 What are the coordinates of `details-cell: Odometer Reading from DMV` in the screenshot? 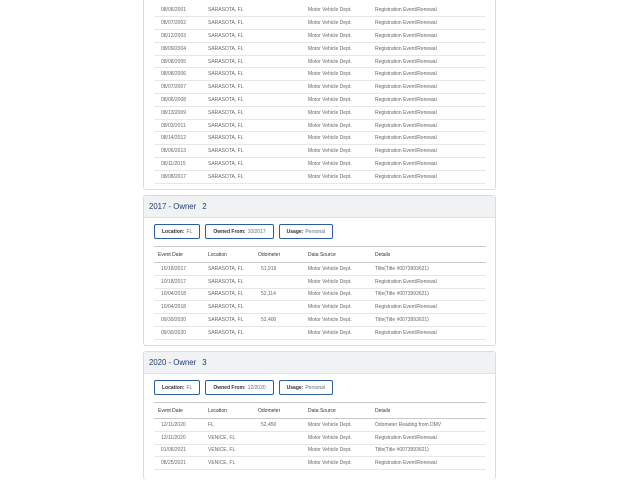 It's located at (428, 425).